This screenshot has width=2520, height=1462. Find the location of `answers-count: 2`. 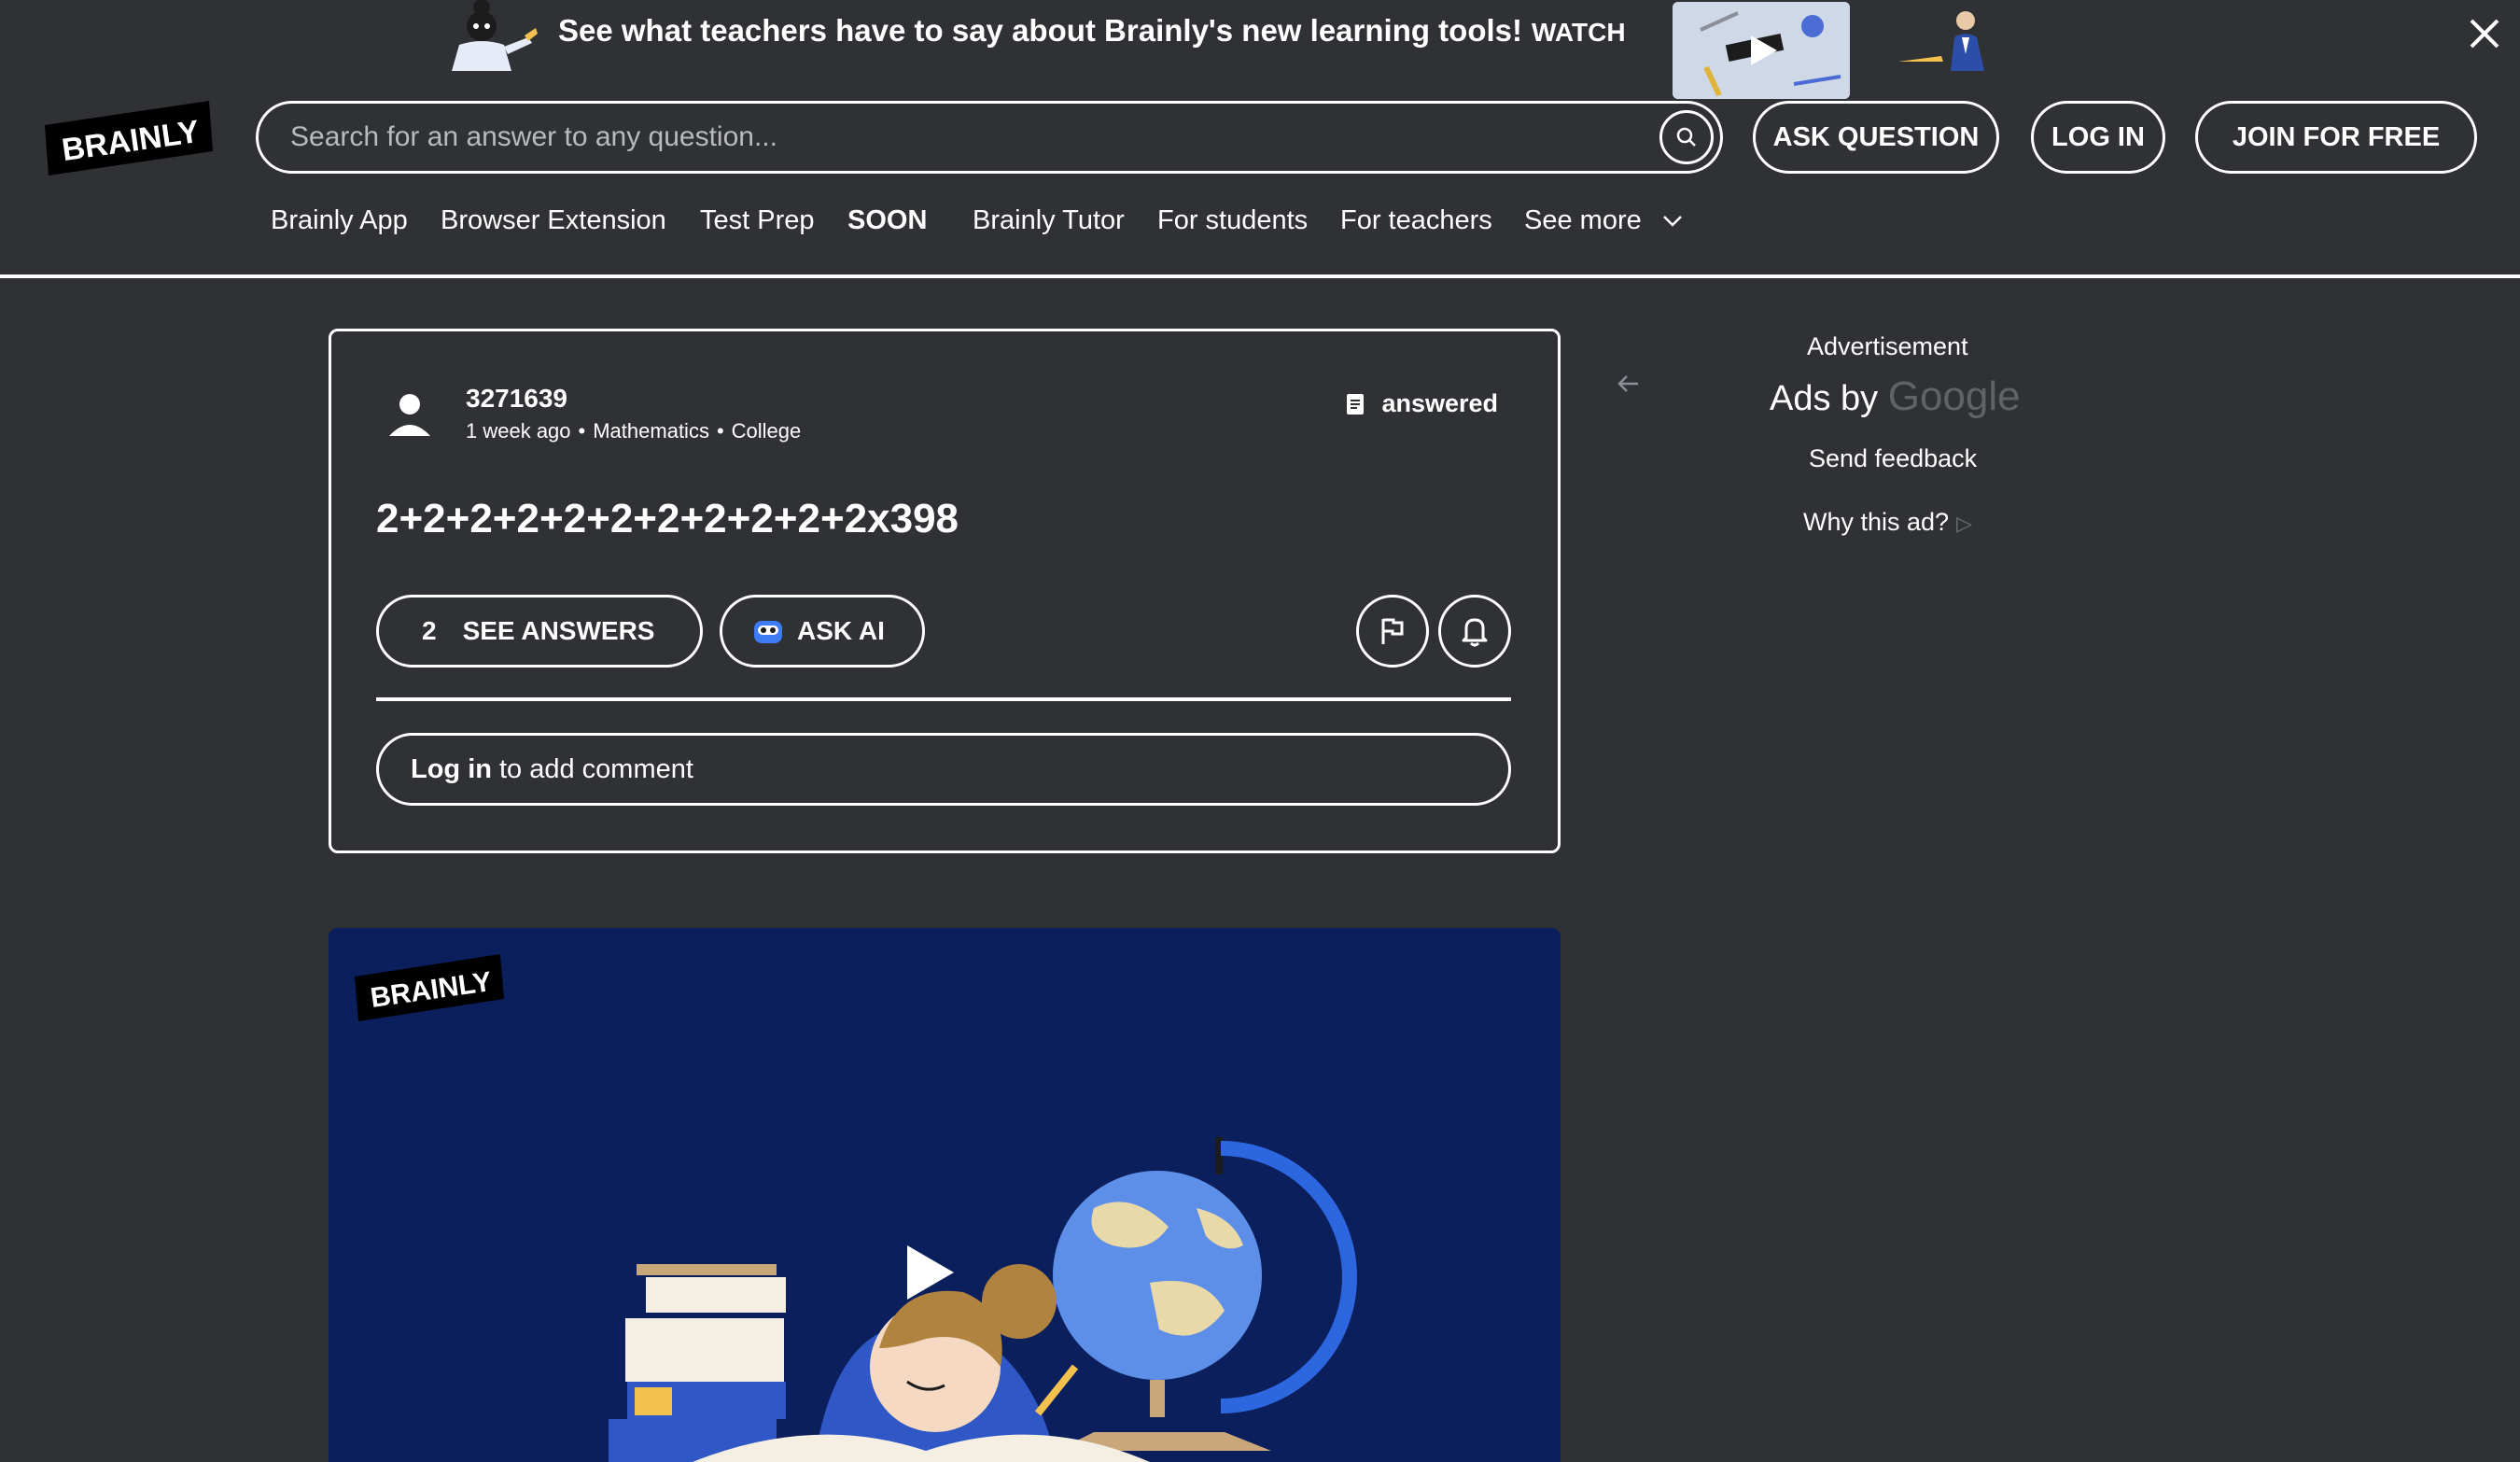

answers-count: 2 is located at coordinates (429, 630).